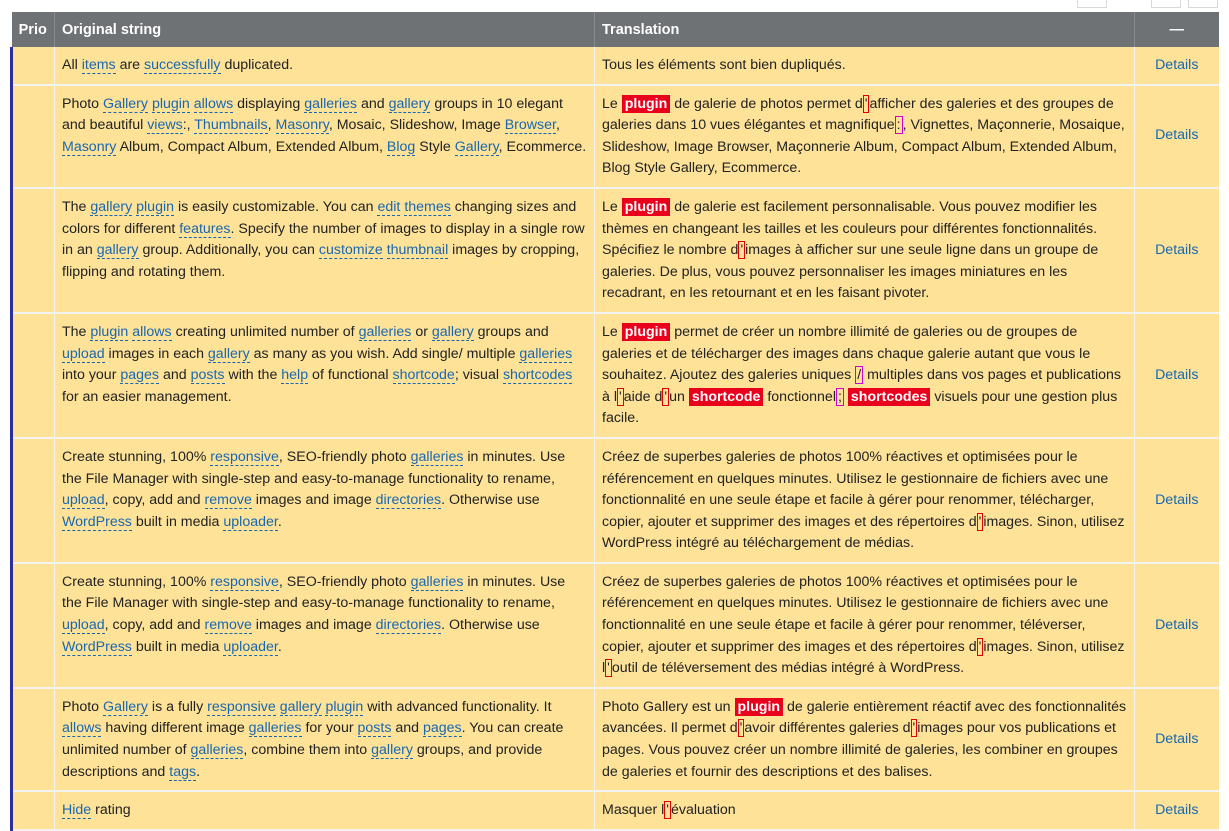 This screenshot has height=831, width=1229. What do you see at coordinates (350, 251) in the screenshot?
I see `glossary-term: customize` at bounding box center [350, 251].